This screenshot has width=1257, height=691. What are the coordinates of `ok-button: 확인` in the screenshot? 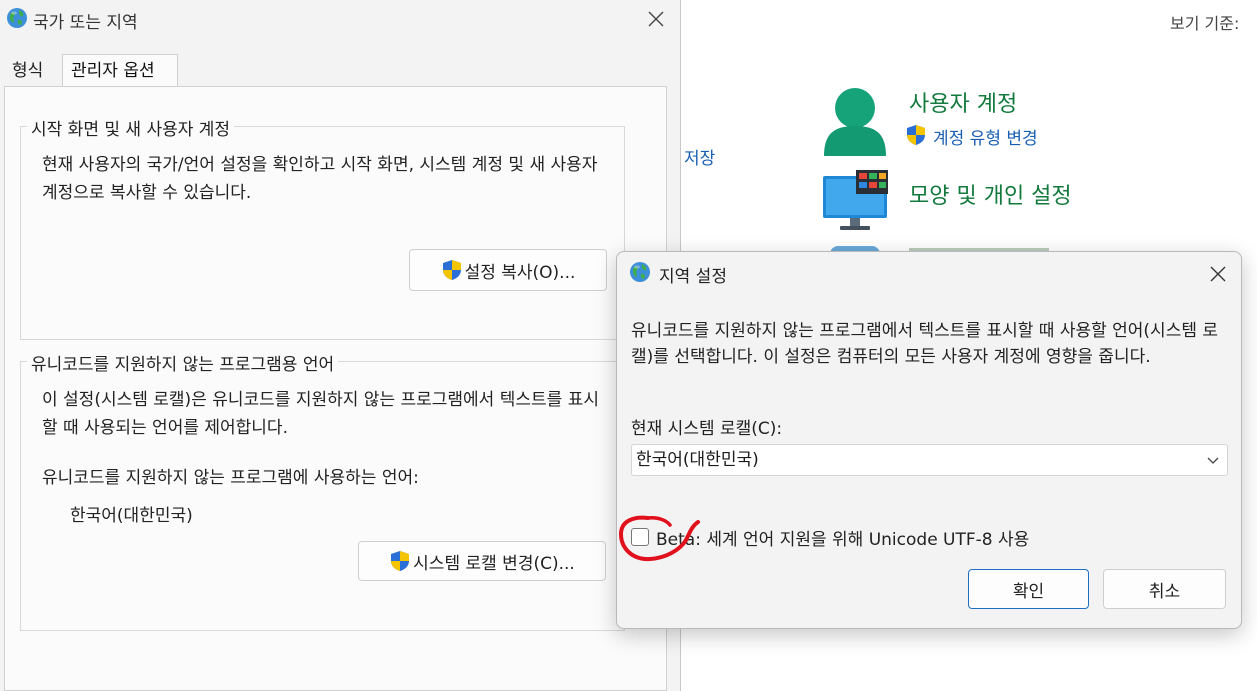 It's located at (1028, 589).